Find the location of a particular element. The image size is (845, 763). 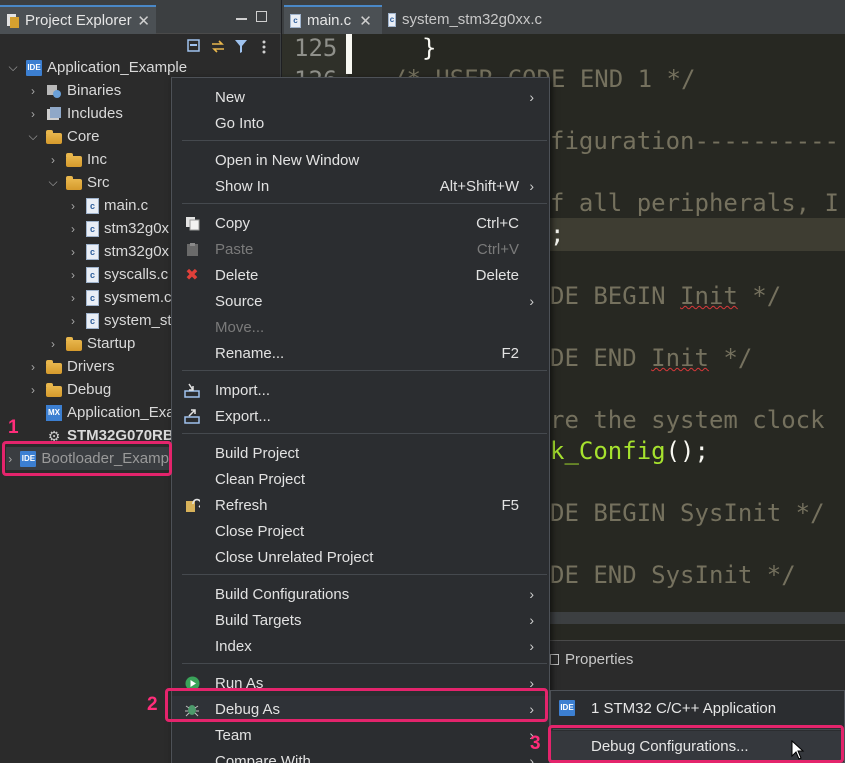

menu-item-stm32-c-app: IDE 1 STM32 C/C++ Application is located at coordinates (697, 708).